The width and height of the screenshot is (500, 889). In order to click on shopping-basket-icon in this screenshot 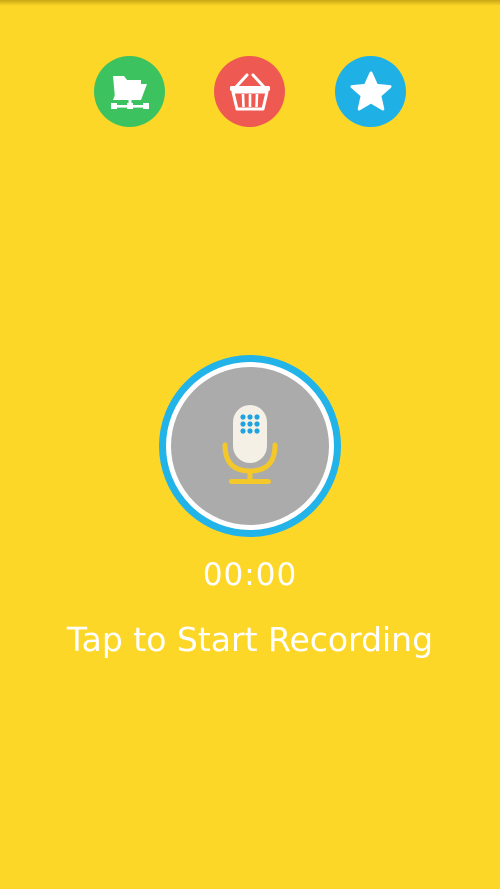, I will do `click(249, 91)`.